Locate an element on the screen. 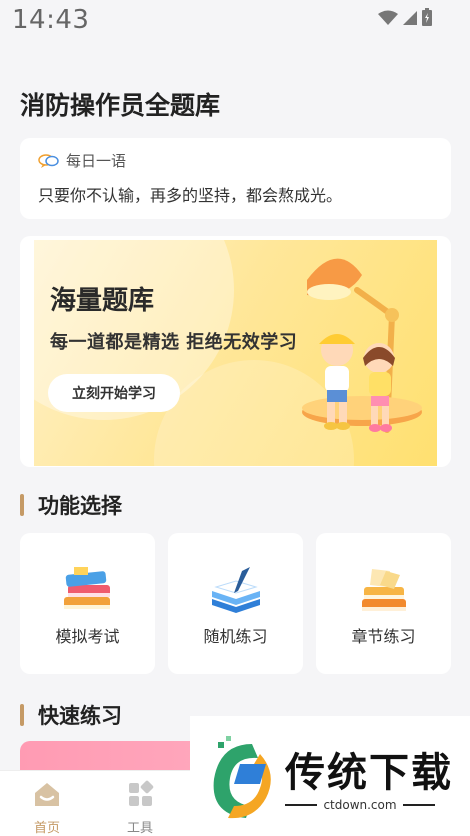  mock-exam-card: 模拟考试 is located at coordinates (87, 603).